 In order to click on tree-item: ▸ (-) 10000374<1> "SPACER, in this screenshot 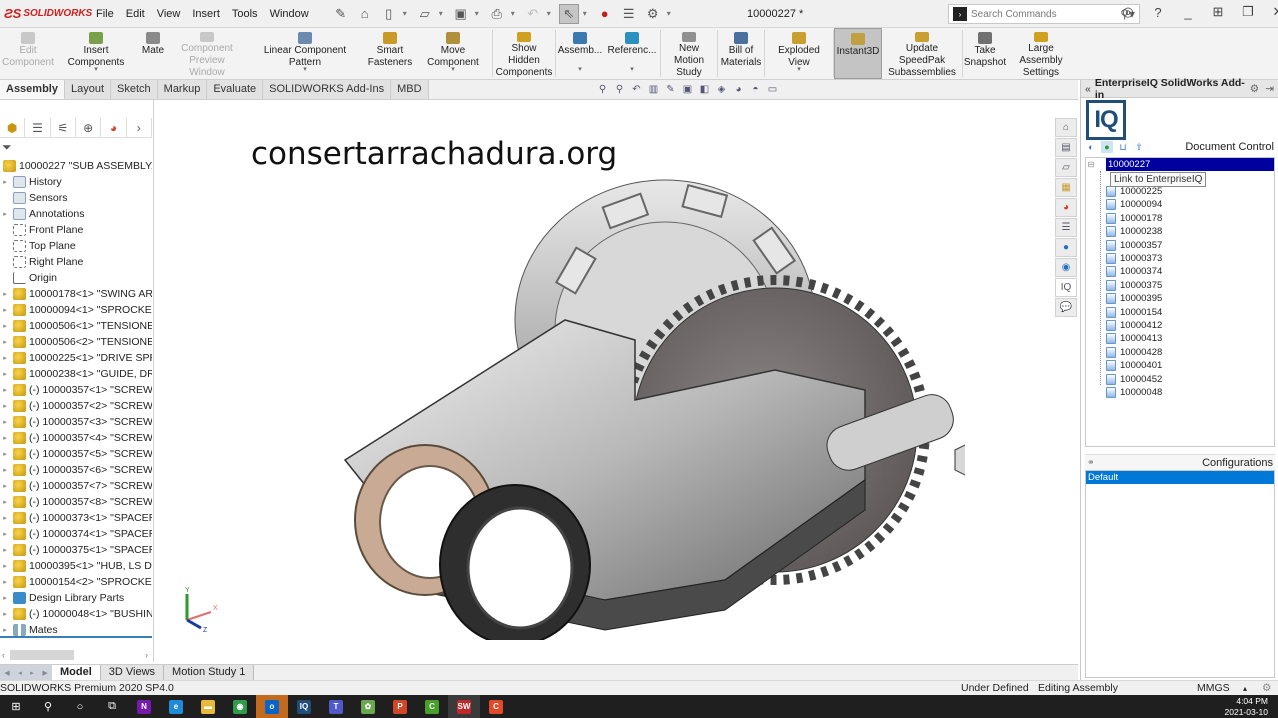, I will do `click(76, 534)`.